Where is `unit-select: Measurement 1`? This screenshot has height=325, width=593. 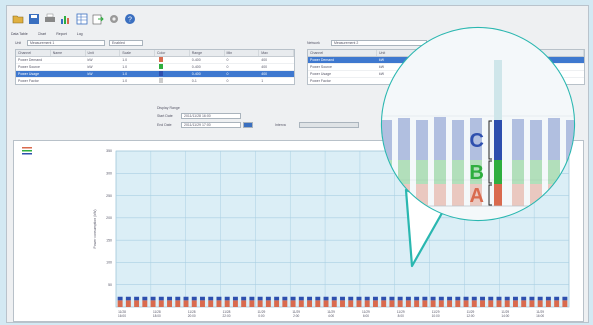
unit-select: Measurement 1 is located at coordinates (66, 43).